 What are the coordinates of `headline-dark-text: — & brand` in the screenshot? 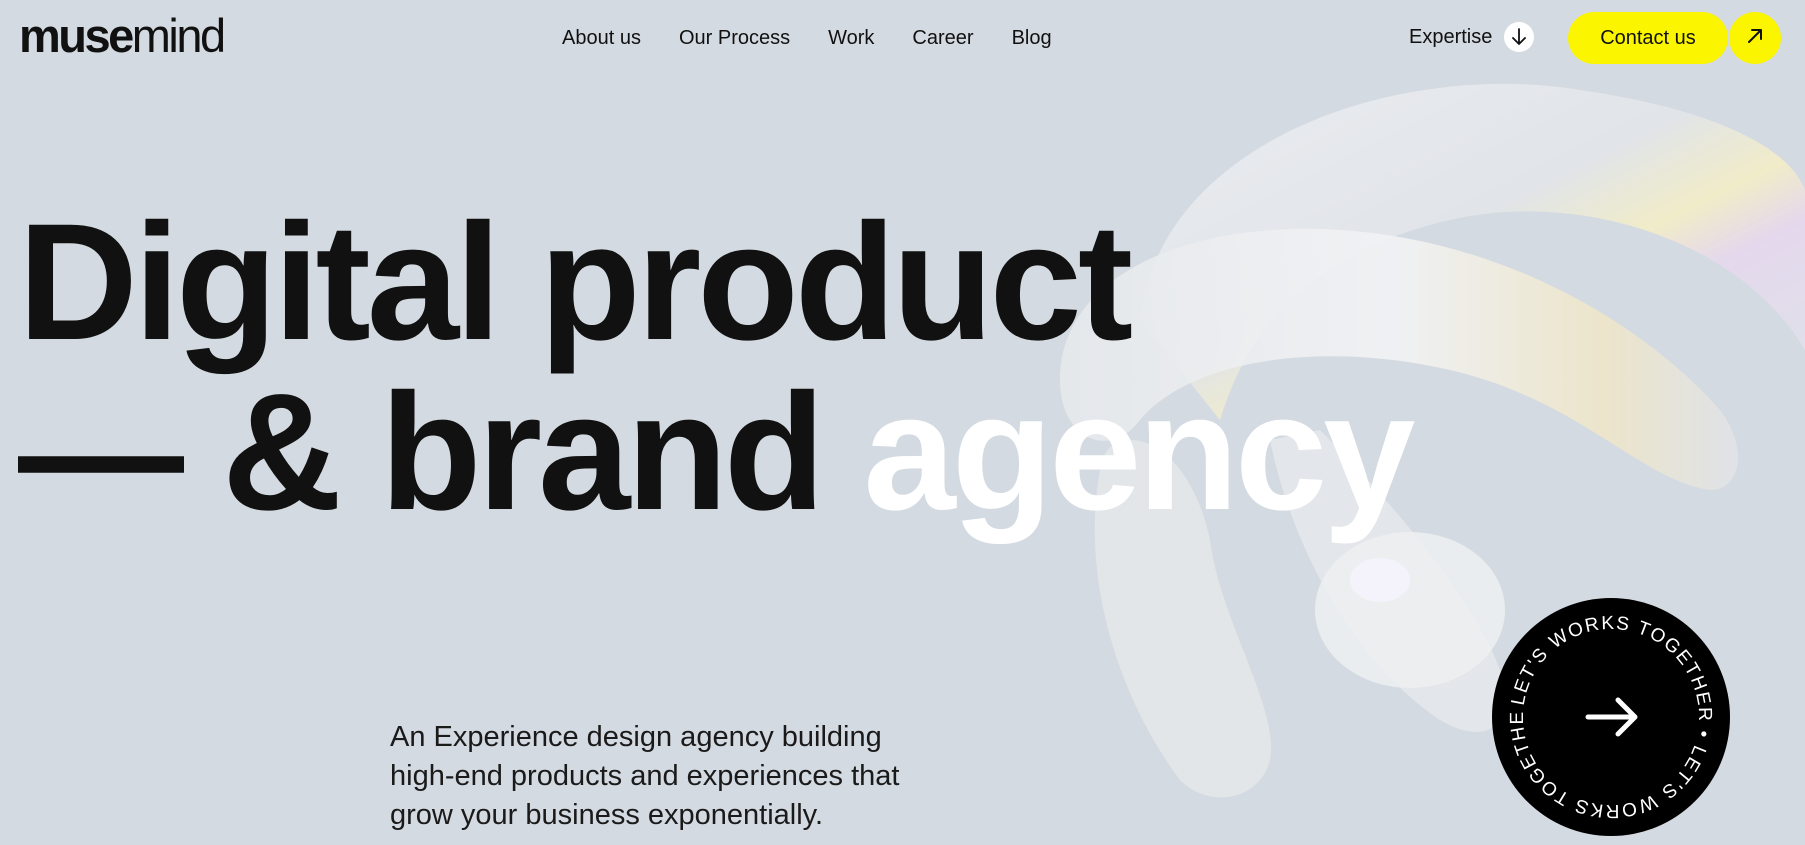 It's located at (421, 452).